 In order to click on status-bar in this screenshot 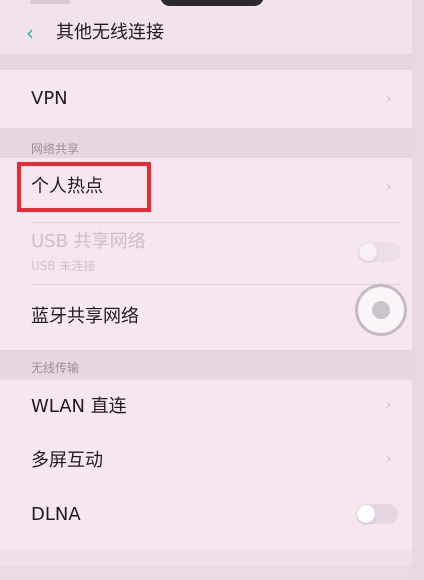, I will do `click(50, 2)`.